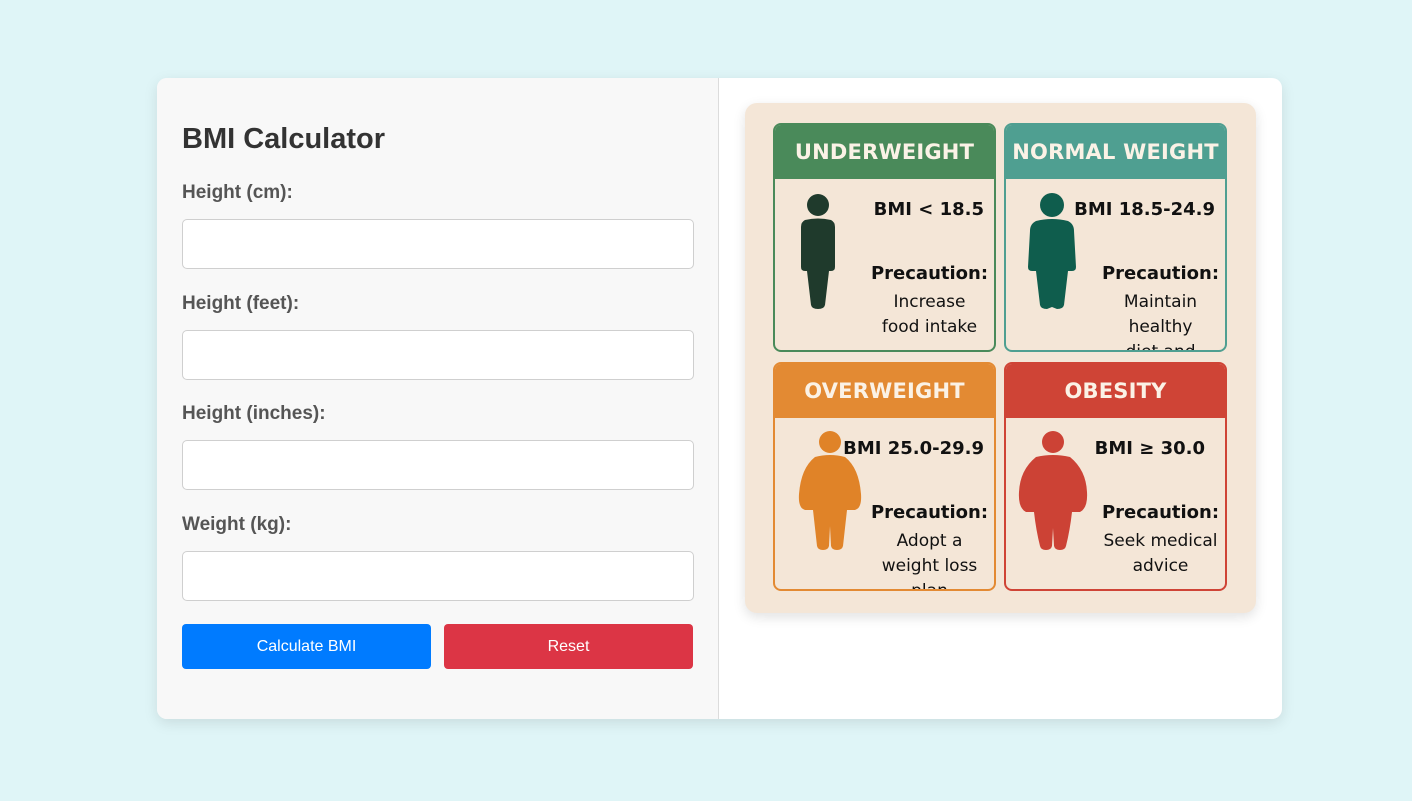  I want to click on obesity-title: OBESITY, so click(1115, 391).